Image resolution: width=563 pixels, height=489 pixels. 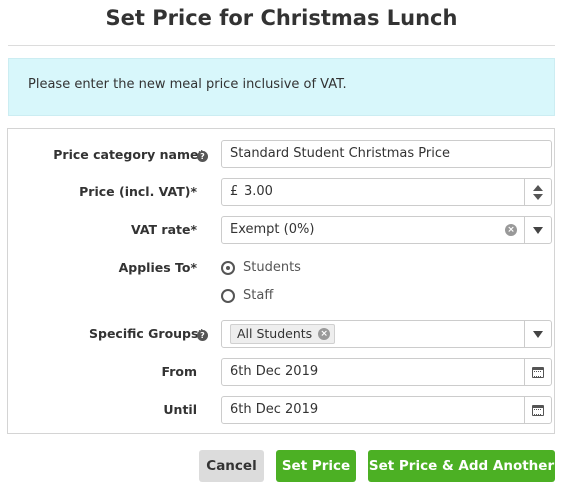 What do you see at coordinates (316, 466) in the screenshot?
I see `set-price-button: Set Price` at bounding box center [316, 466].